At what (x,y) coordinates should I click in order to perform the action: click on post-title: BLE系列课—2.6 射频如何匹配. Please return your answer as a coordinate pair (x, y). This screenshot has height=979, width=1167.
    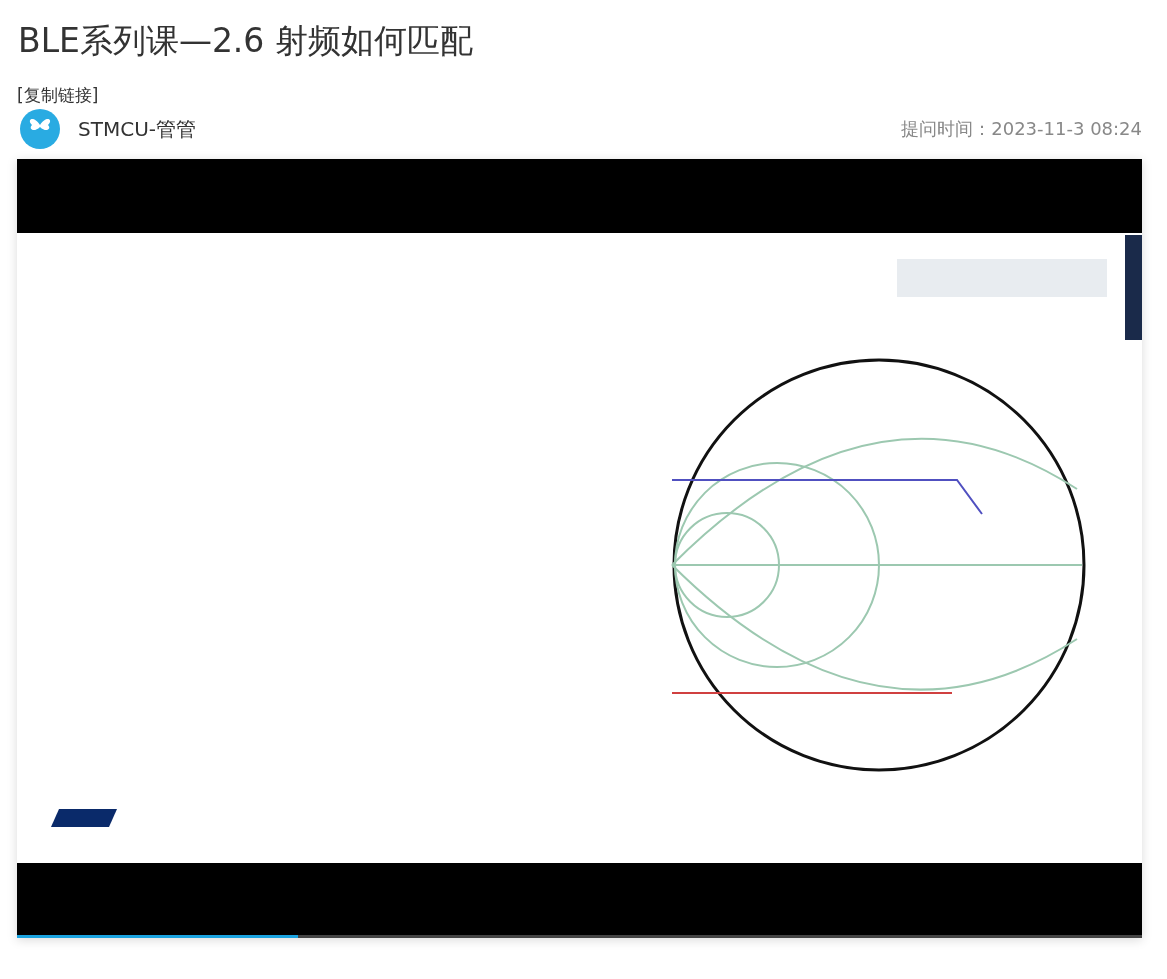
    Looking at the image, I should click on (246, 41).